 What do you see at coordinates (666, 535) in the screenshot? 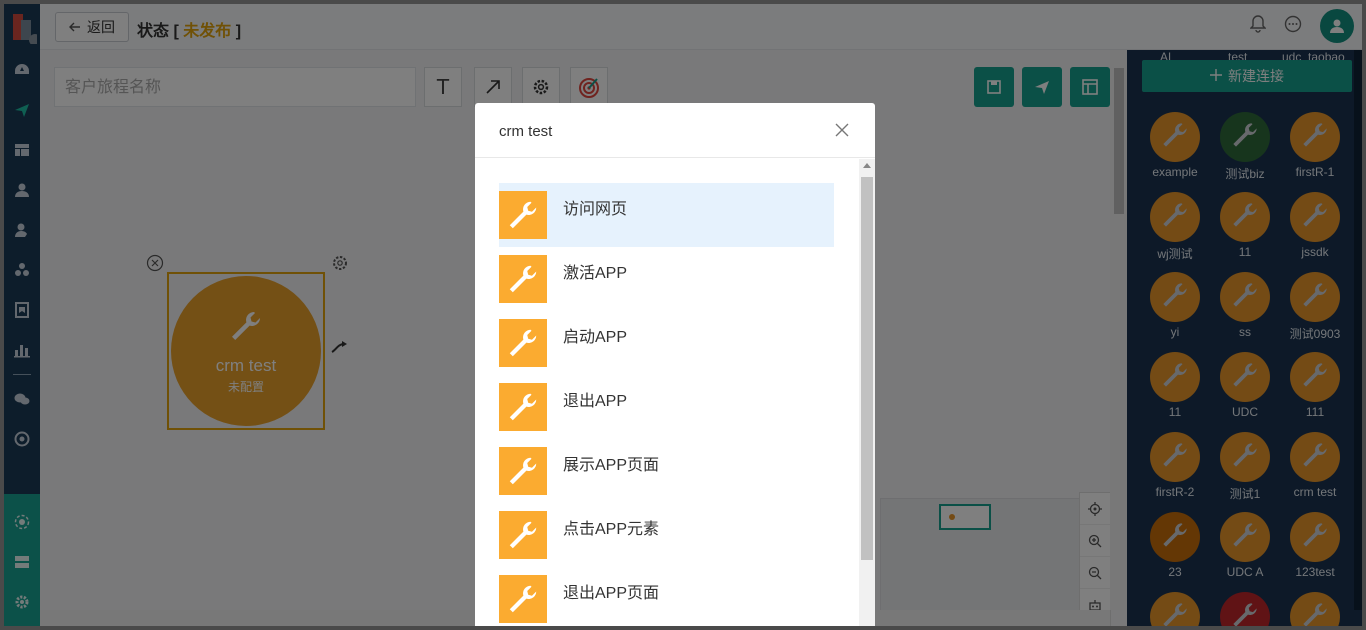
I see `event-option: 点击APP元素` at bounding box center [666, 535].